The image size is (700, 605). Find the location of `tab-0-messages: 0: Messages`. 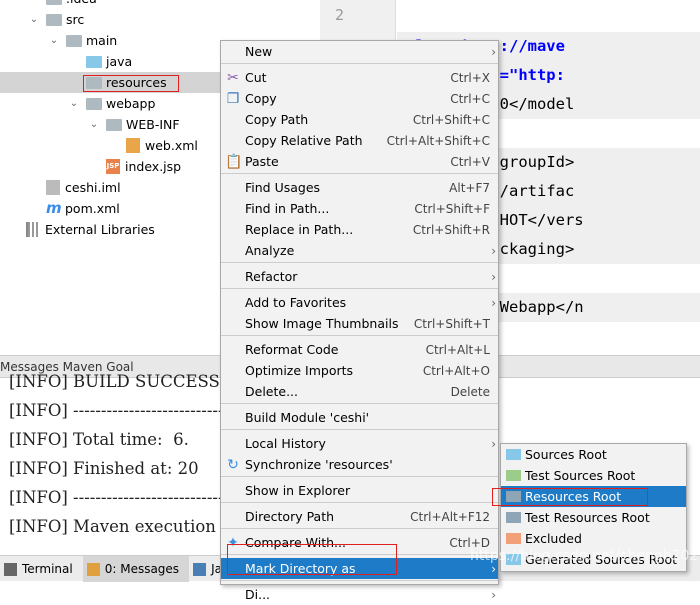

tab-0-messages: 0: Messages is located at coordinates (136, 569).